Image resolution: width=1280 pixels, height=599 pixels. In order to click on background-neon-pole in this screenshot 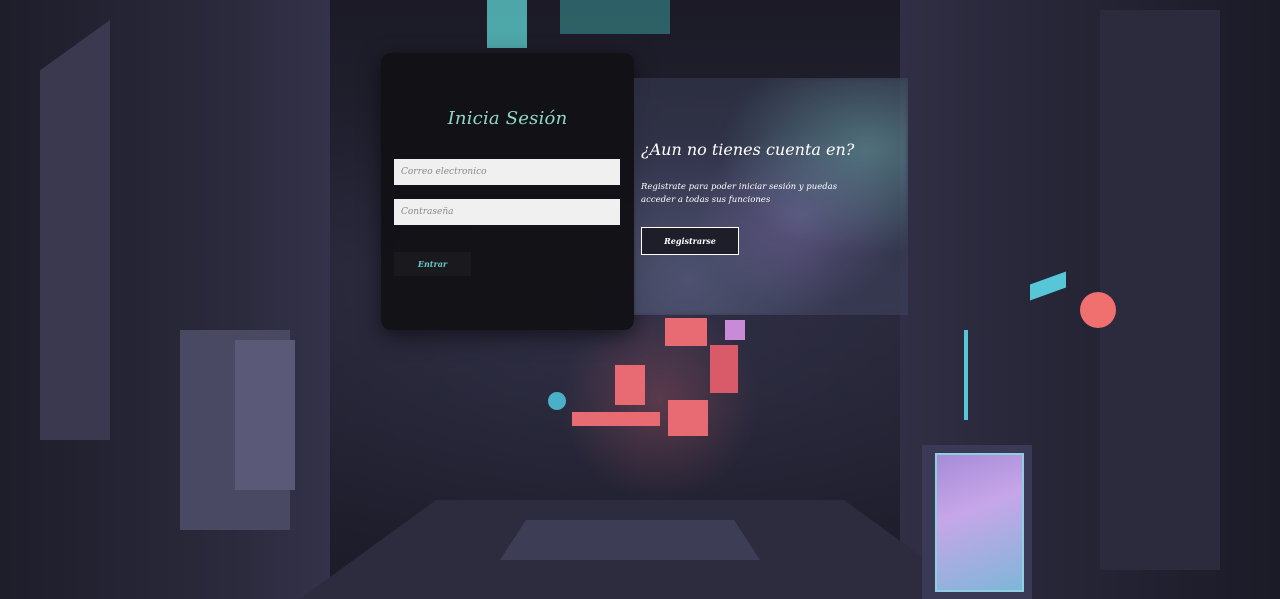, I will do `click(966, 375)`.